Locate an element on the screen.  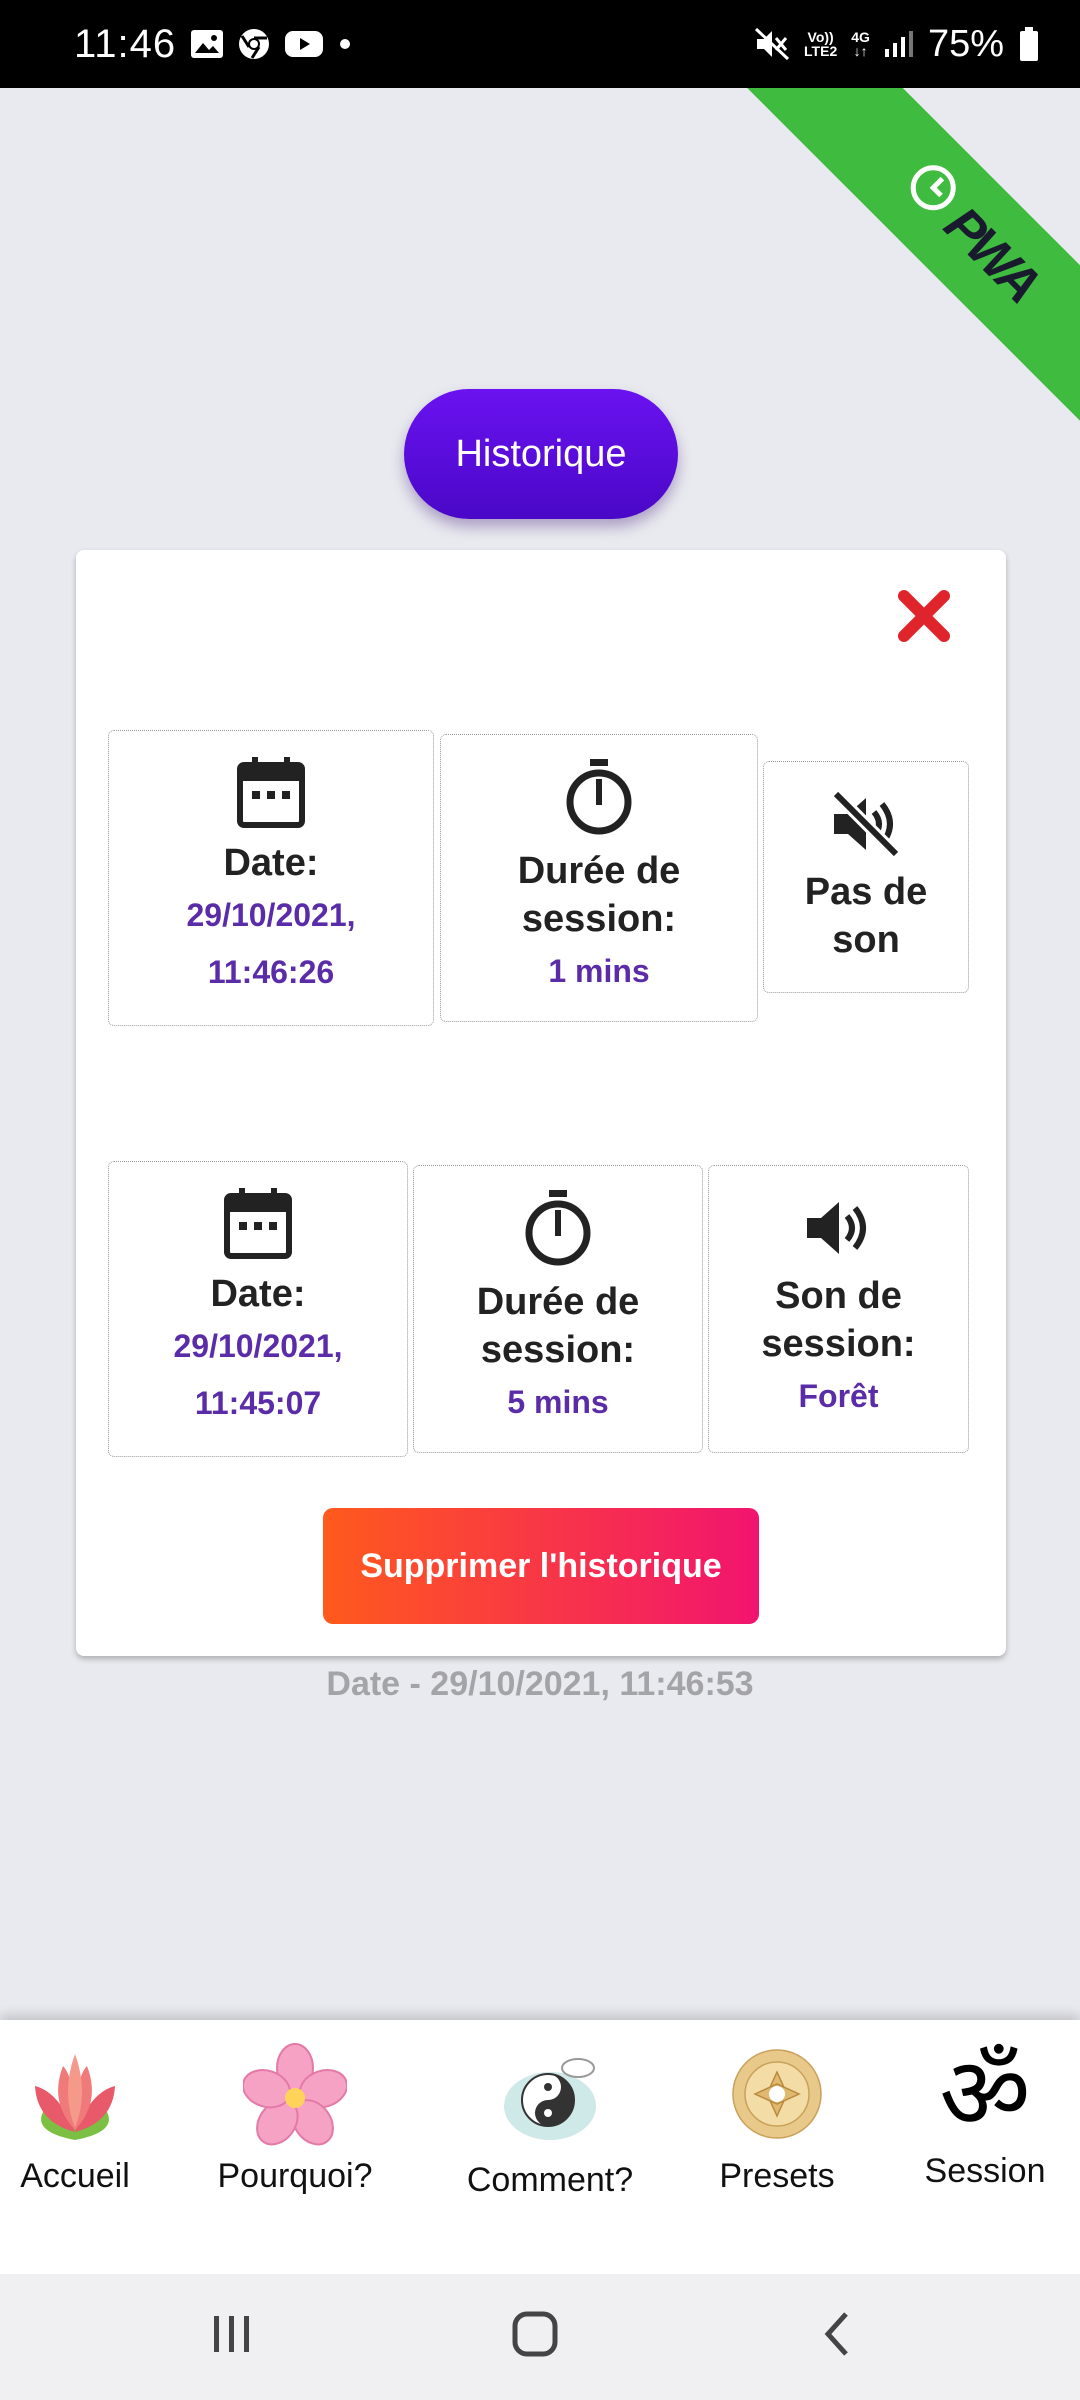
entry-1-date-tile: Date: 29/10/2021, 11:46:26 is located at coordinates (271, 878).